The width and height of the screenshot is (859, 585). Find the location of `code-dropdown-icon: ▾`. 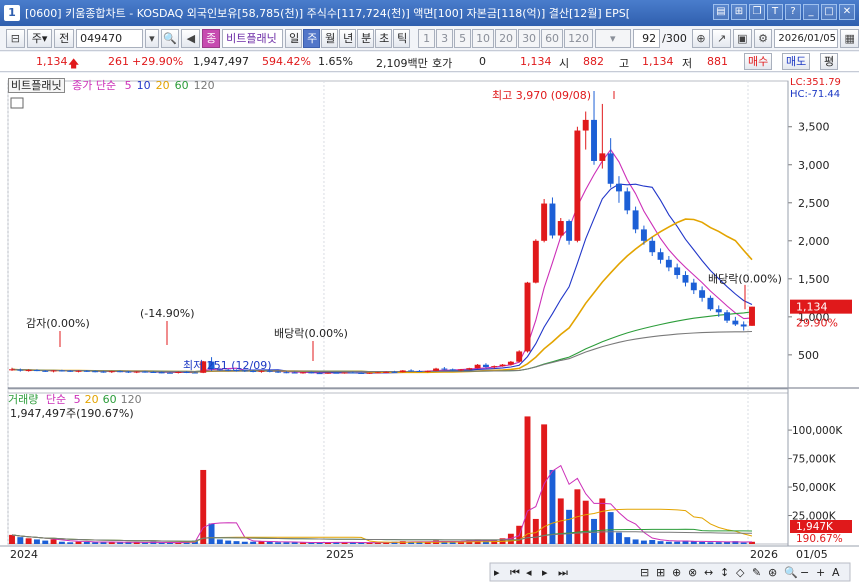

code-dropdown-icon: ▾ is located at coordinates (152, 38).